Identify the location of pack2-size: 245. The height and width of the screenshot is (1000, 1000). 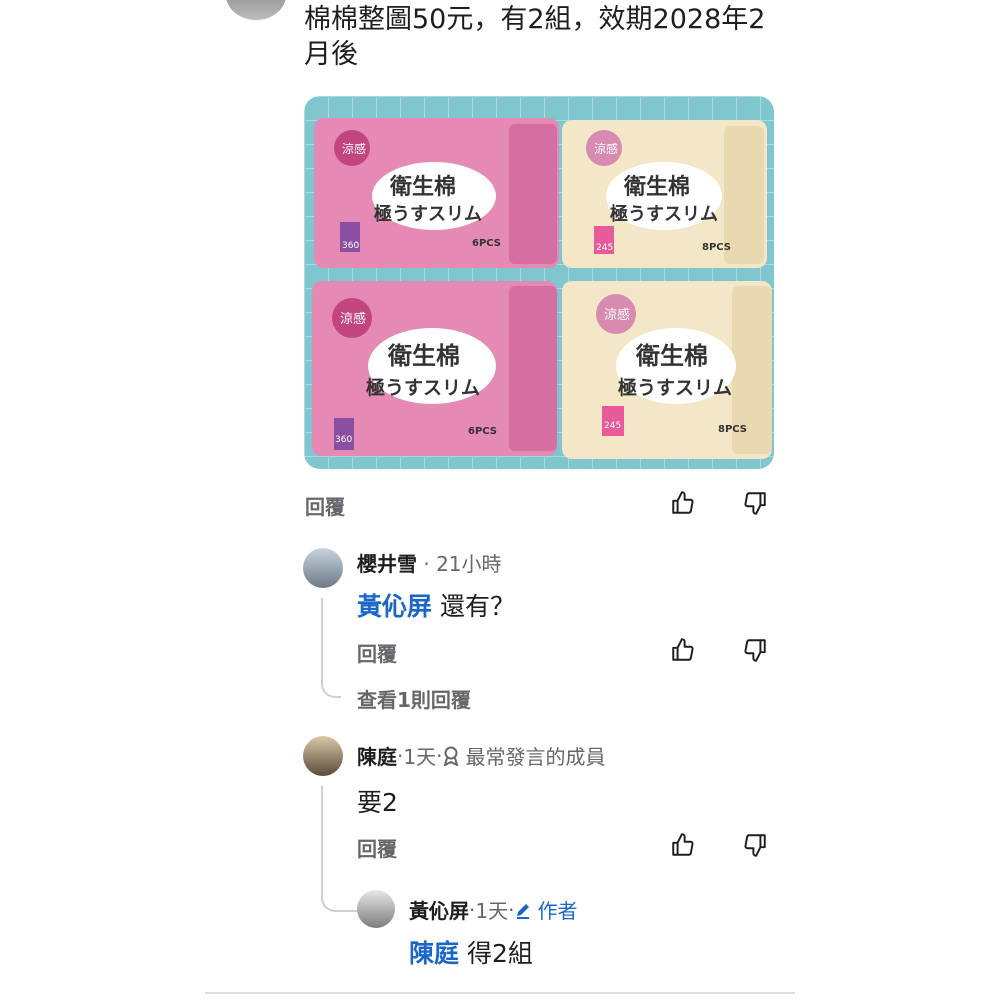
(604, 248).